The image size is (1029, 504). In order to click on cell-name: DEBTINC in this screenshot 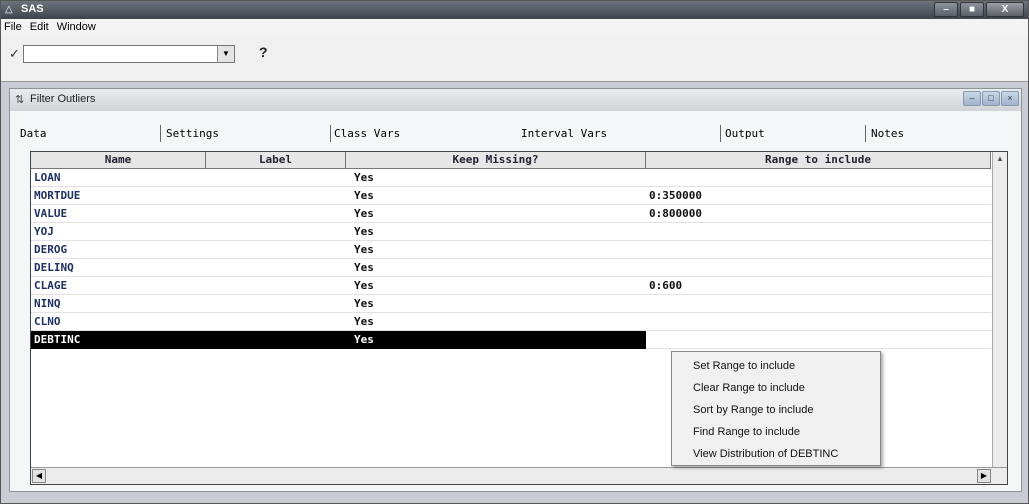, I will do `click(118, 340)`.